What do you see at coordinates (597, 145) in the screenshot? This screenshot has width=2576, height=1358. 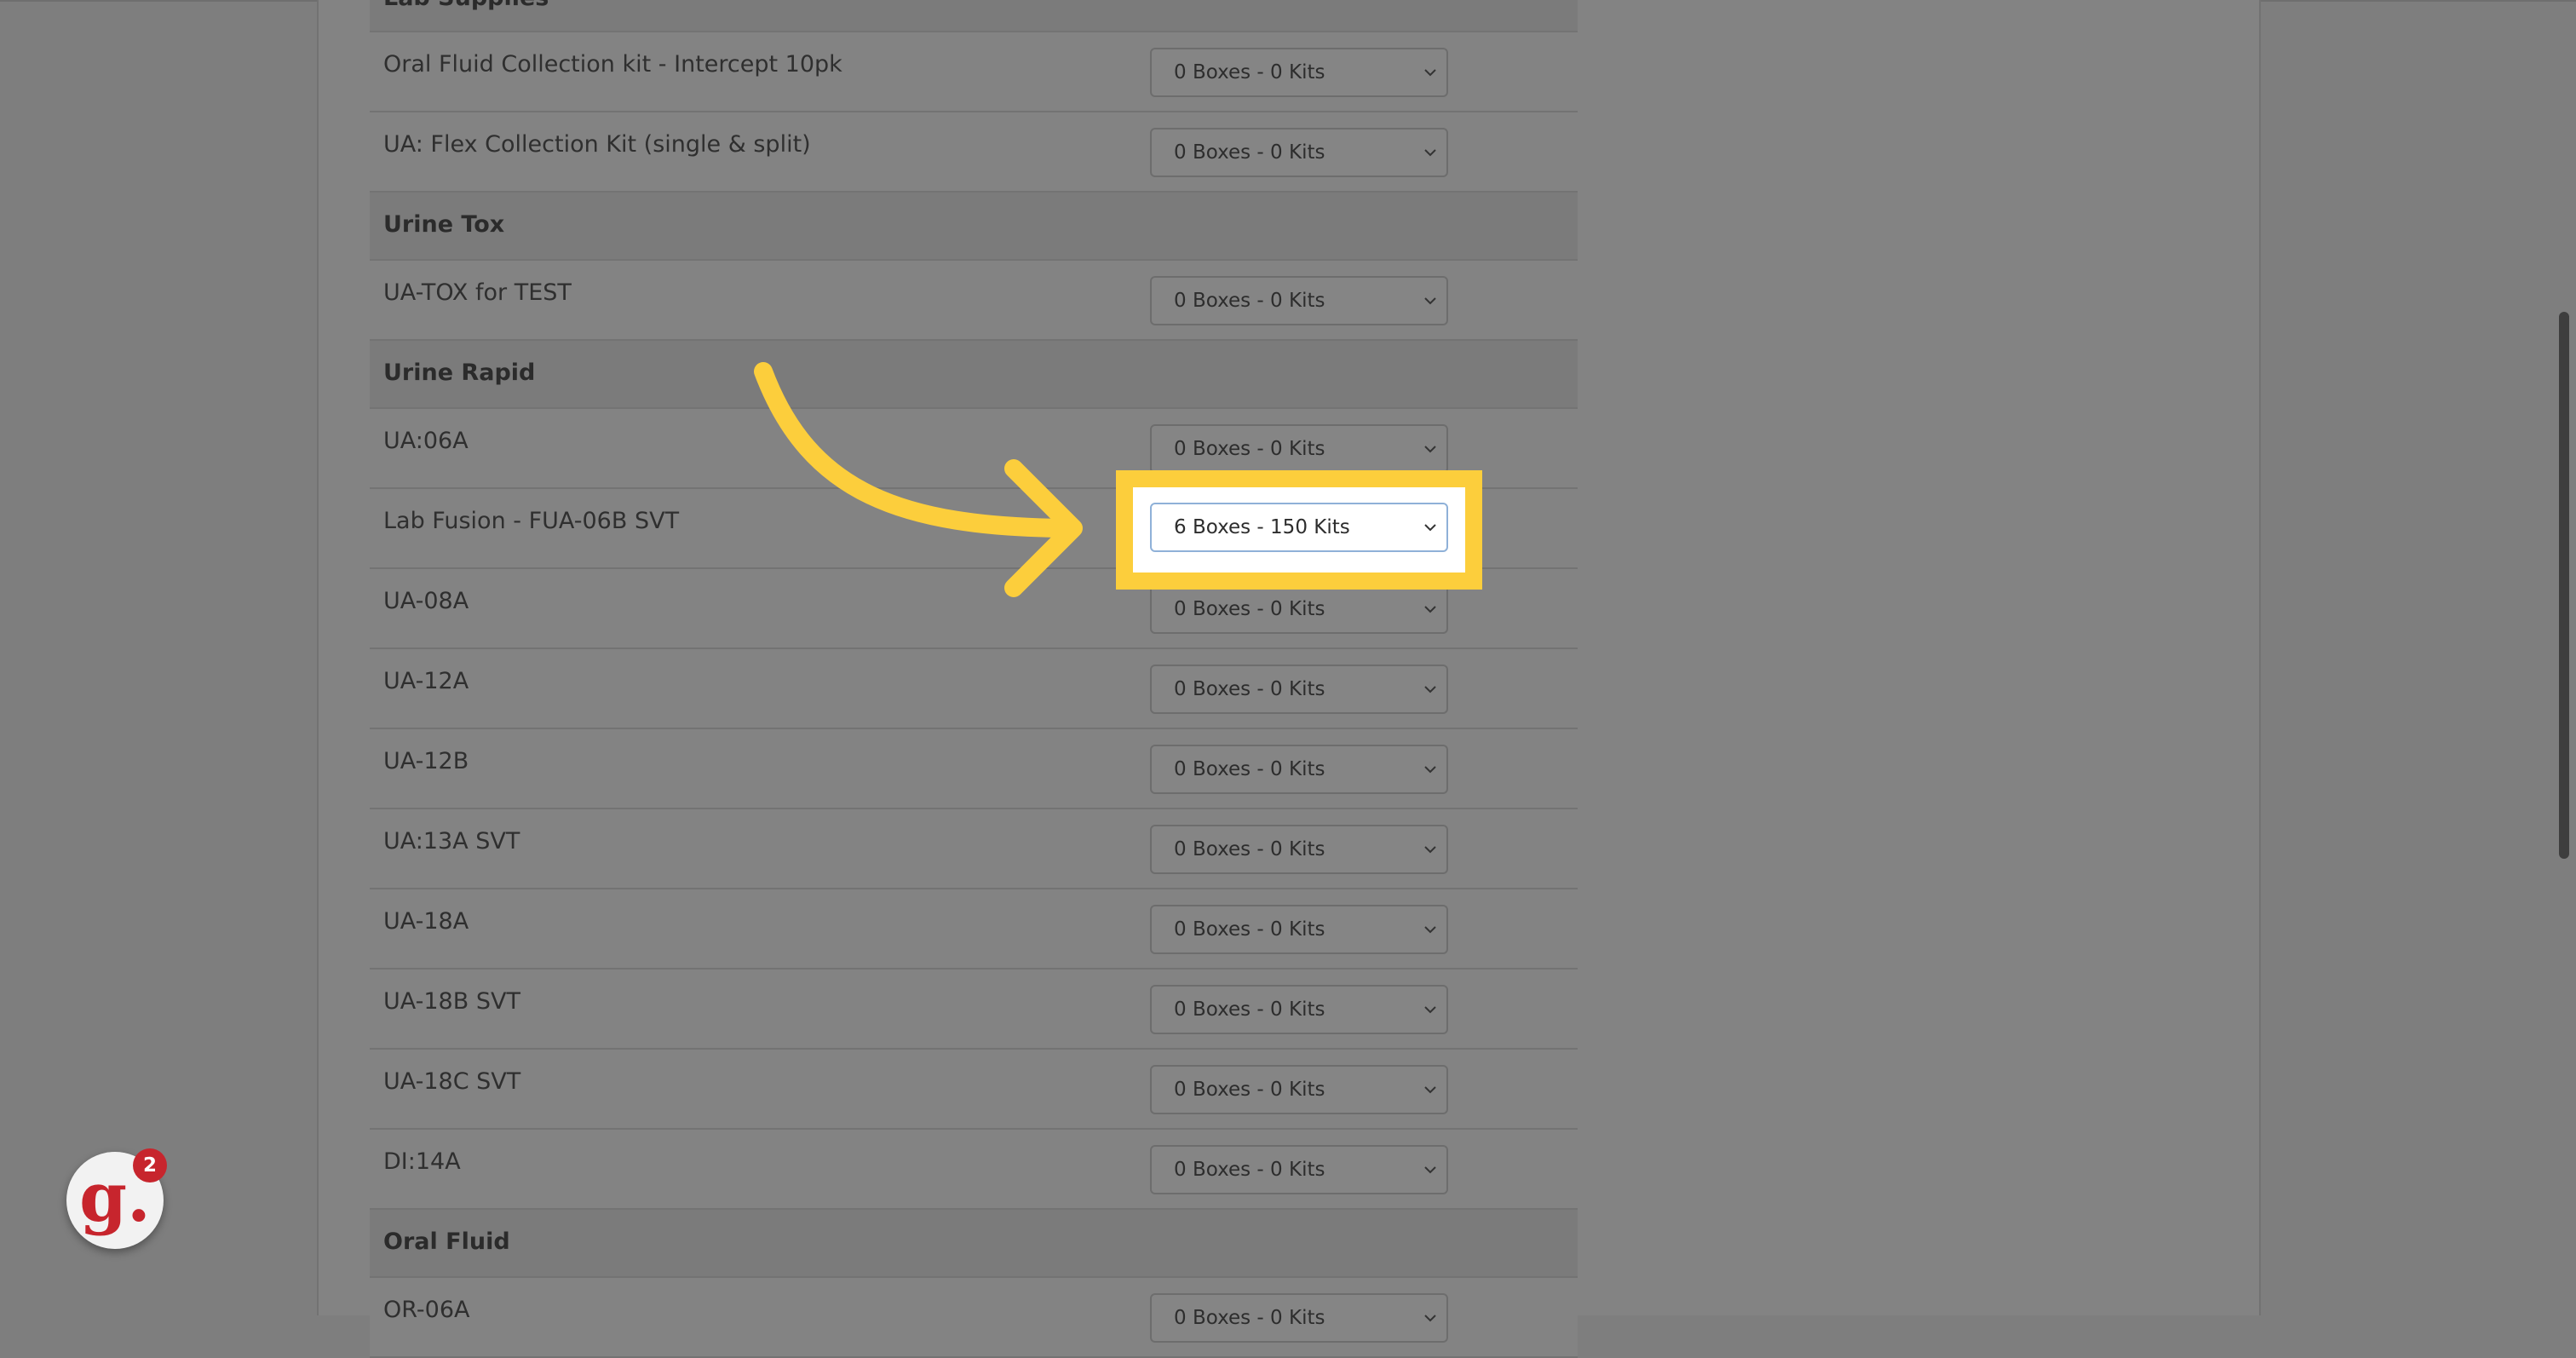 I see `product-name: UA: Flex Collection Kit (single & split)` at bounding box center [597, 145].